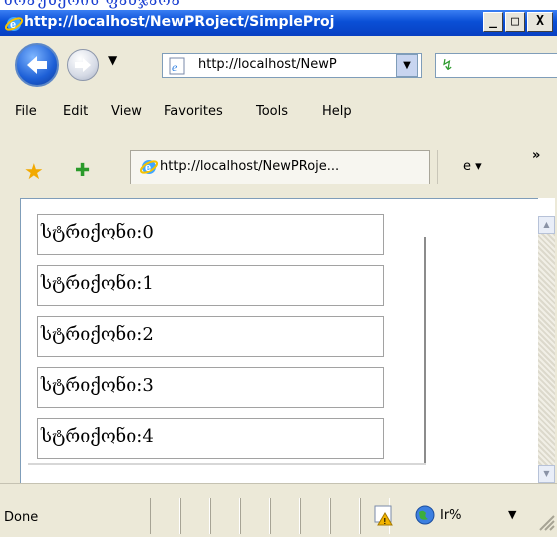 The width and height of the screenshot is (557, 537). I want to click on back-button, so click(37, 65).